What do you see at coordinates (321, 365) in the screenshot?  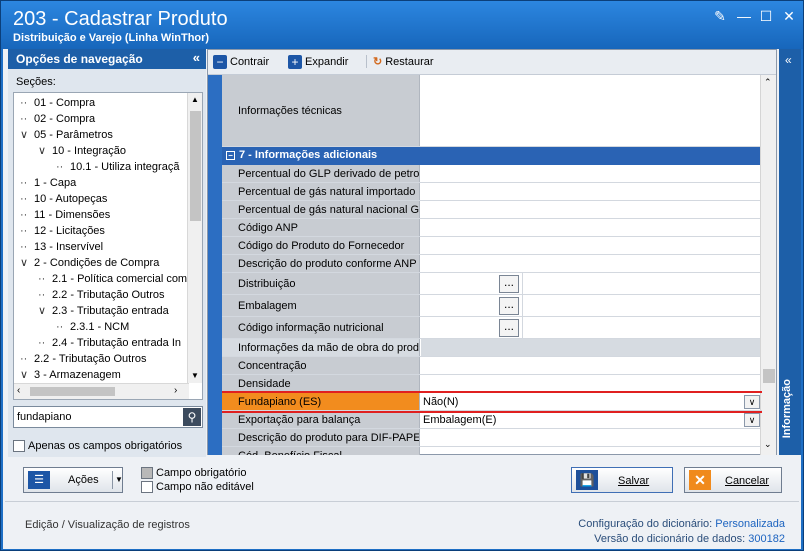 I see `grid-row-label: Concentração` at bounding box center [321, 365].